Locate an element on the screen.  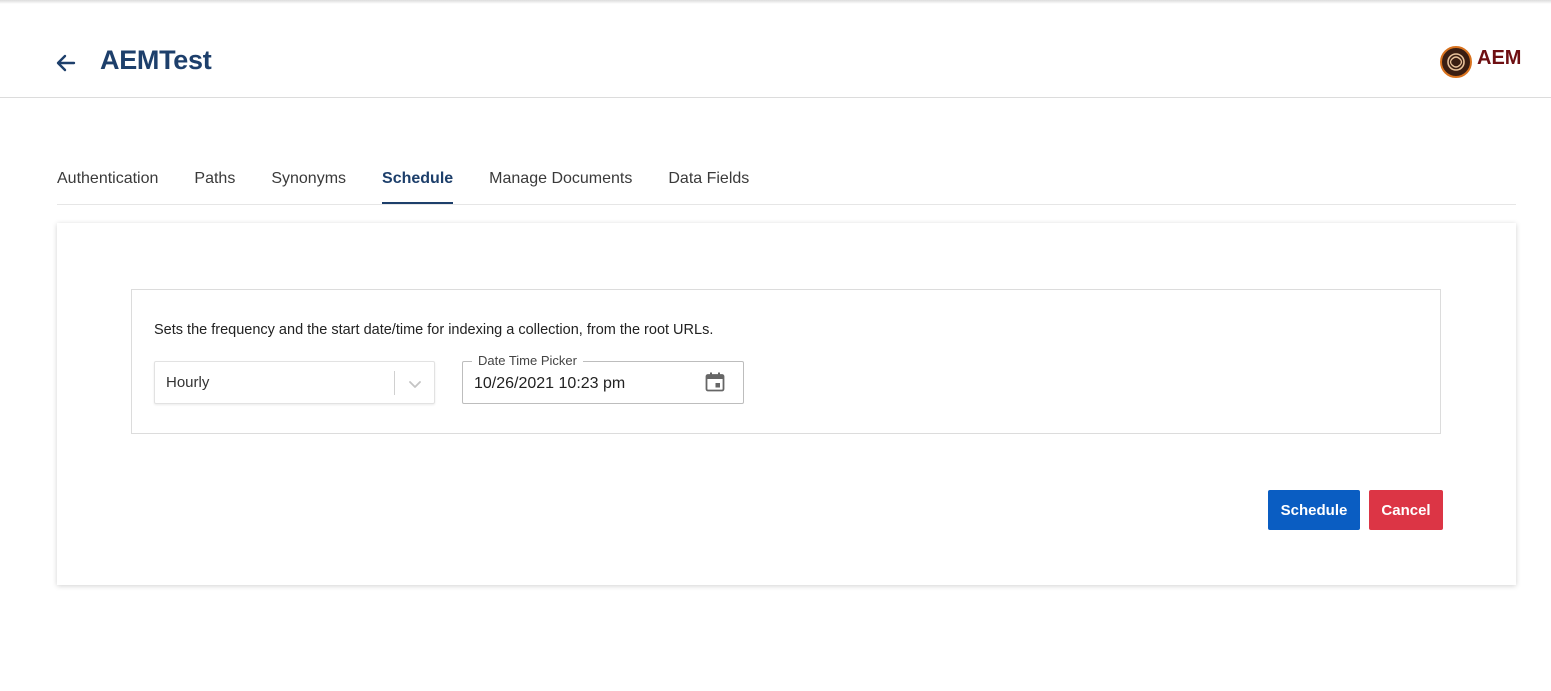
tab-schedule: Schedule is located at coordinates (418, 182).